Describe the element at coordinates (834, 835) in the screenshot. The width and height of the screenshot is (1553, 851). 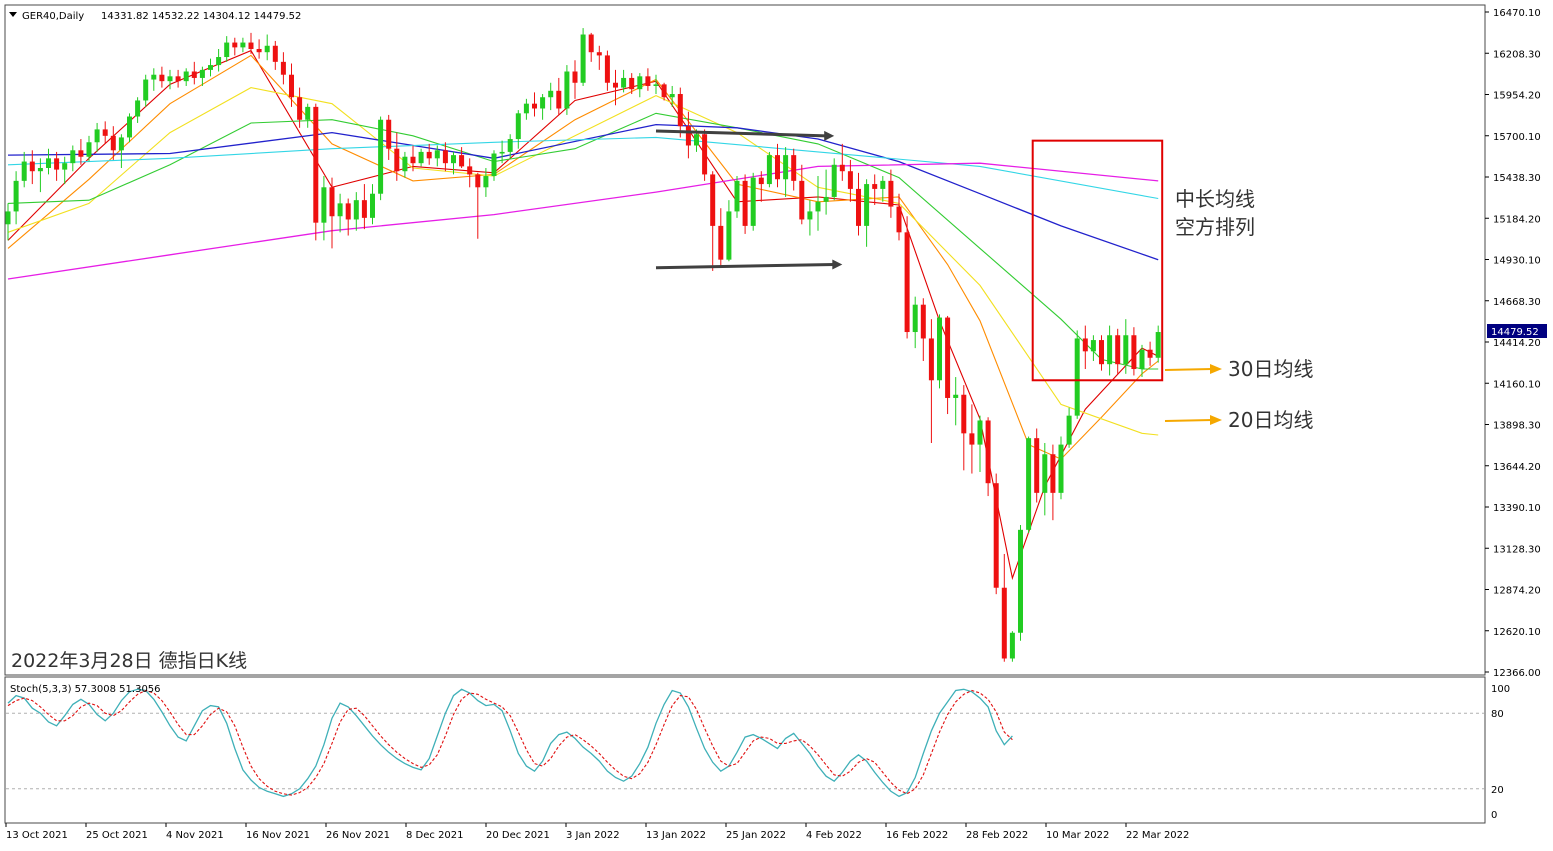
I see `date-axis-label: 4 Feb 2022` at that location.